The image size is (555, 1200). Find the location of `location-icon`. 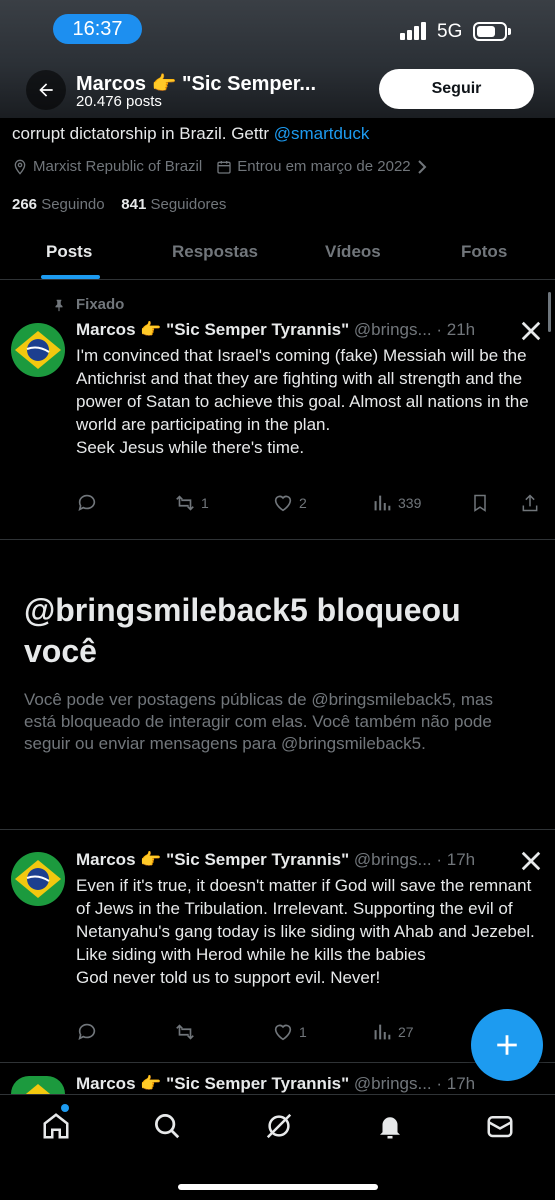

location-icon is located at coordinates (20, 167).